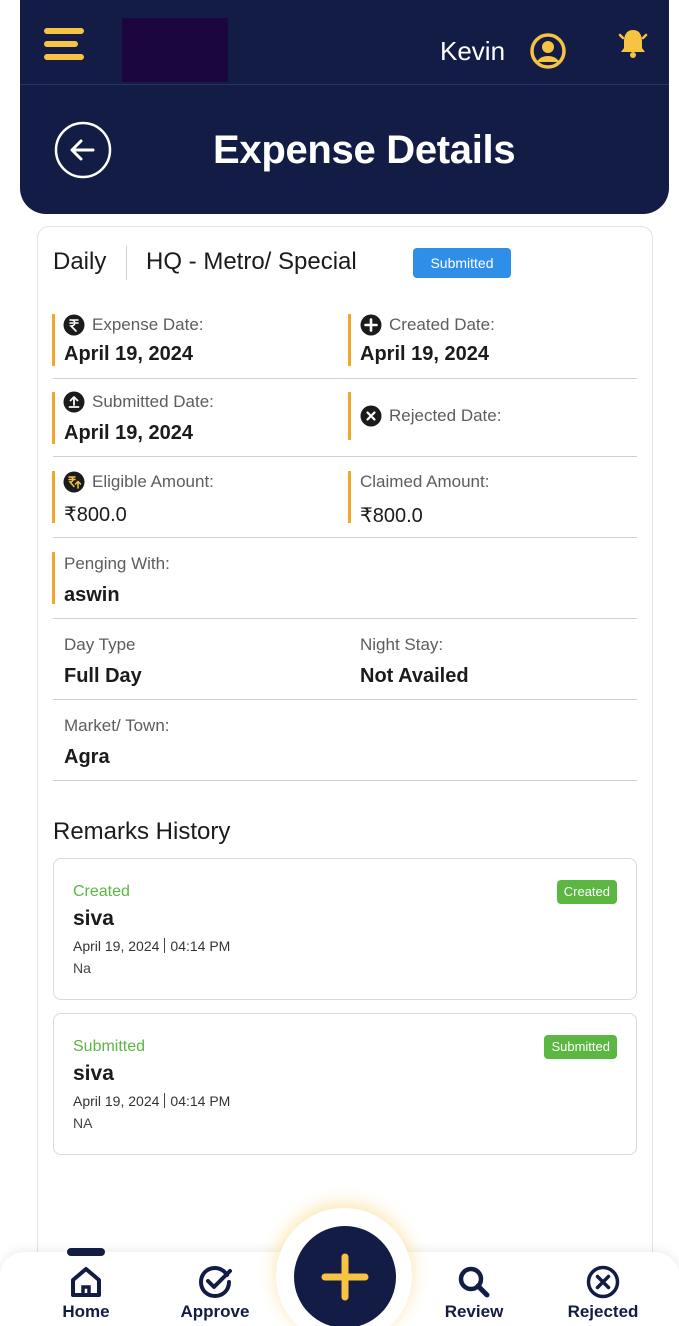  I want to click on night-stay-label: Night Stay:, so click(402, 644).